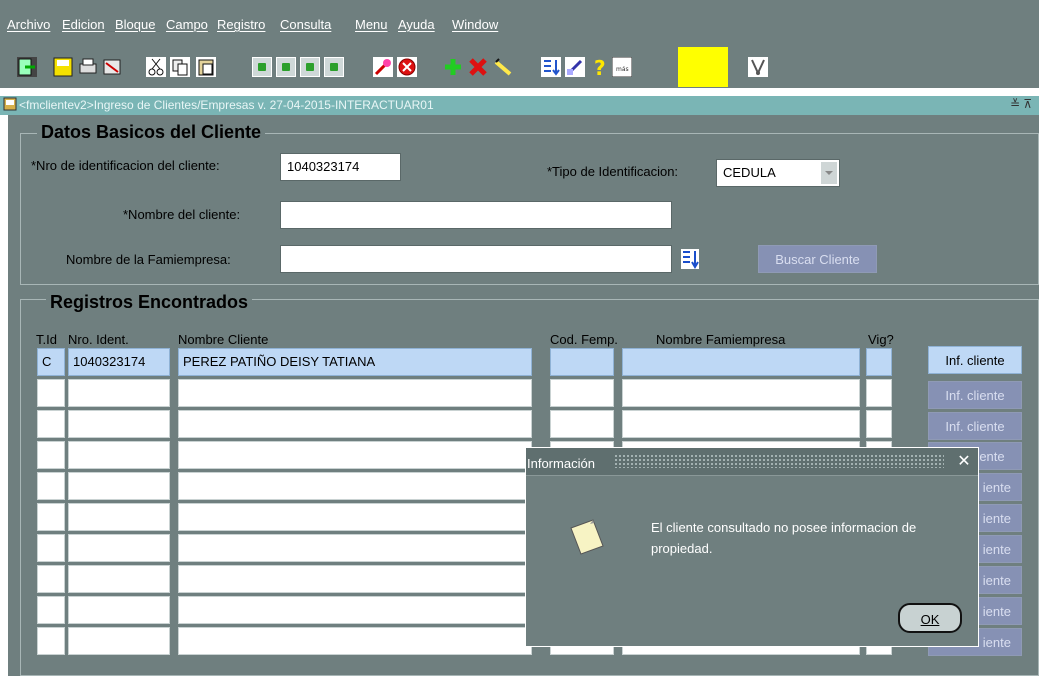  I want to click on ok-button: OK, so click(930, 618).